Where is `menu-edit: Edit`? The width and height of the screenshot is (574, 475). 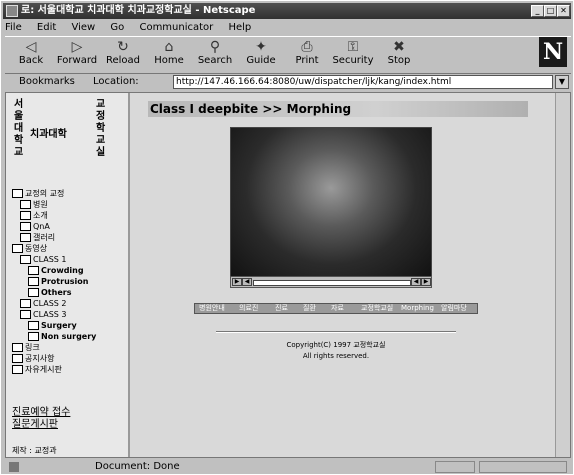
menu-edit: Edit is located at coordinates (46, 27).